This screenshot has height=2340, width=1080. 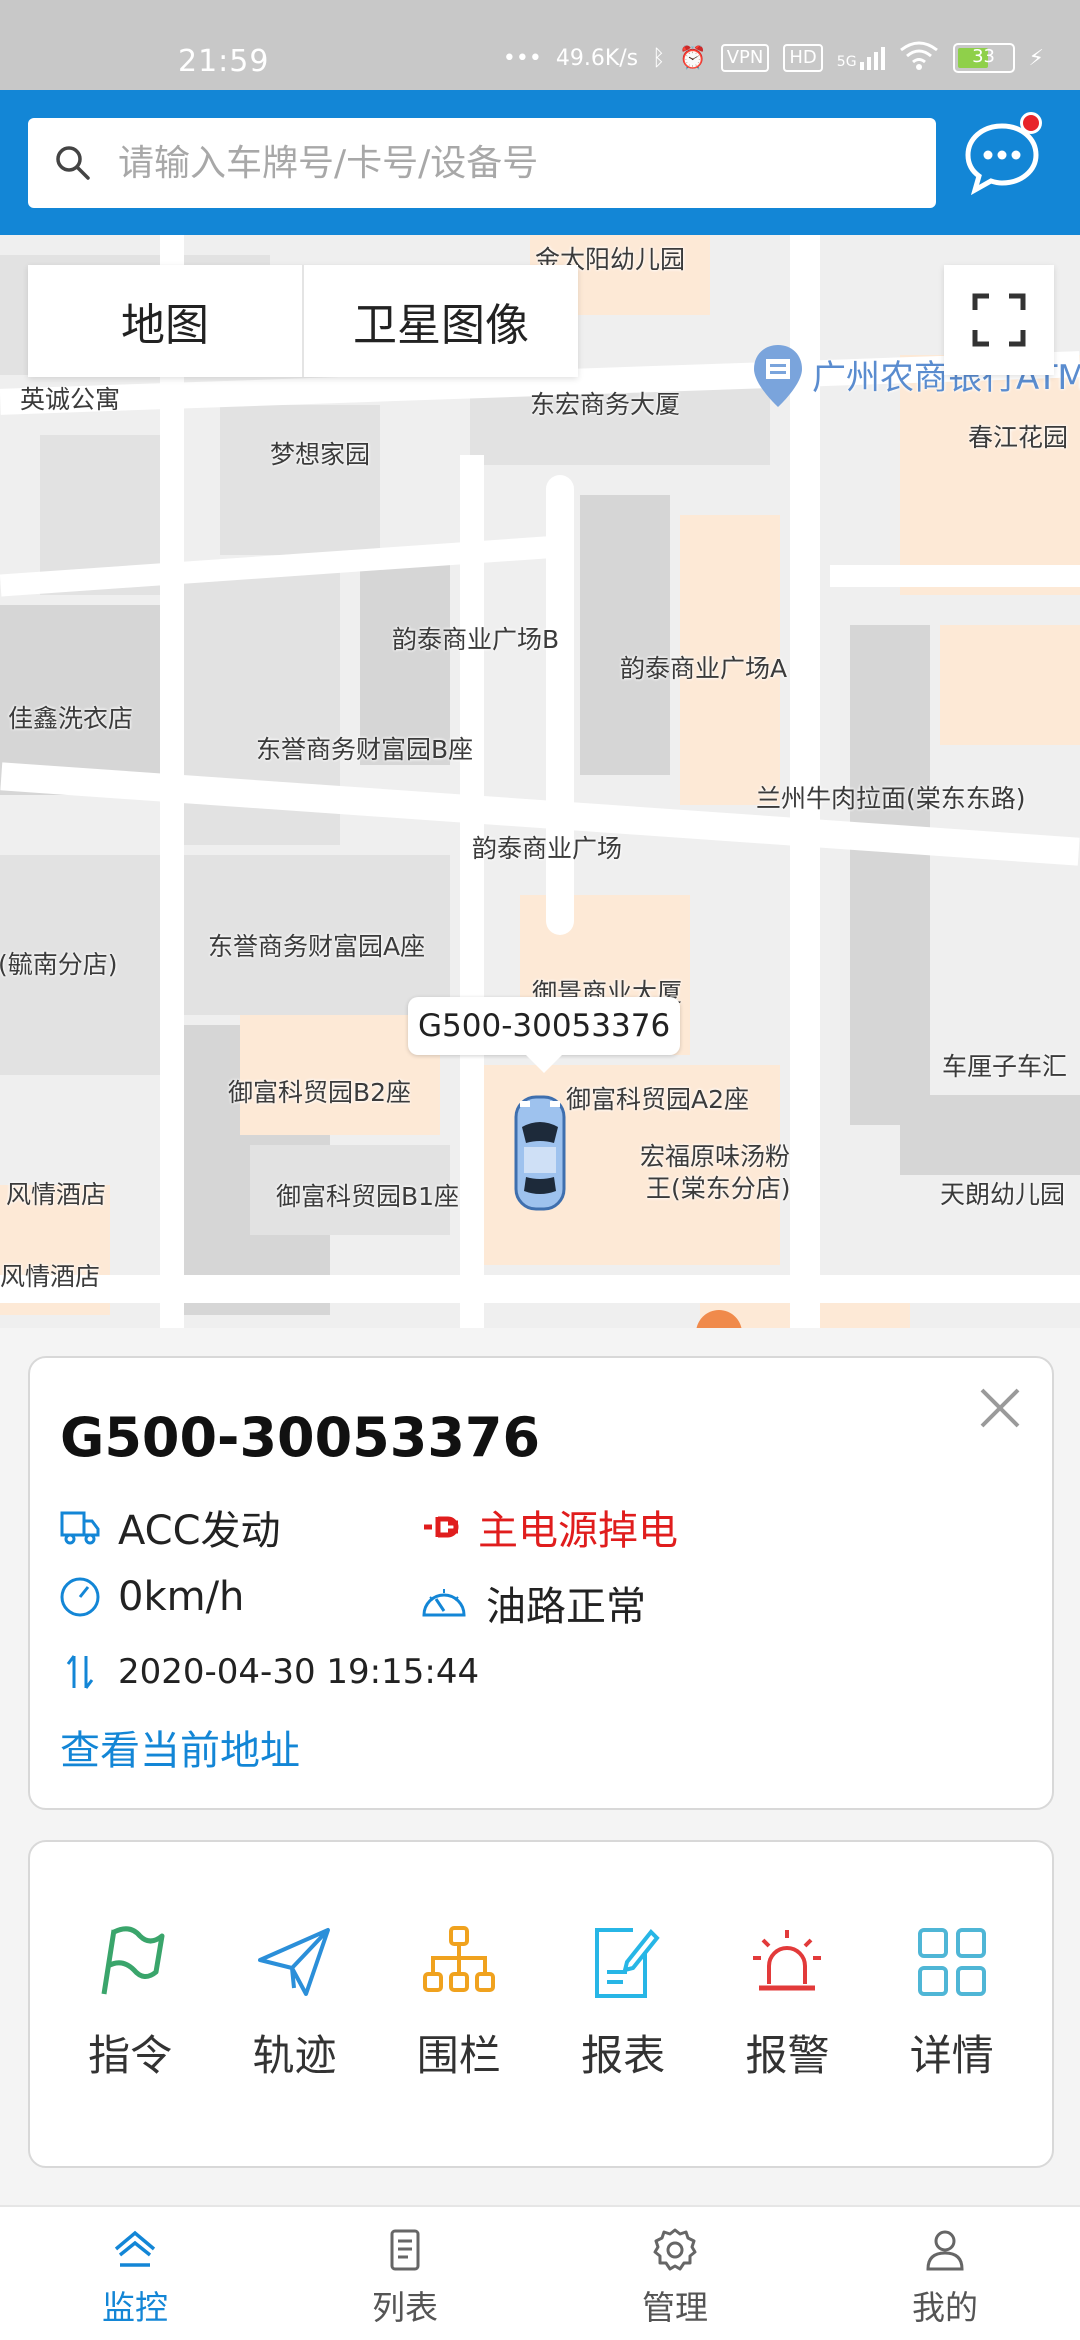 What do you see at coordinates (1031, 123) in the screenshot?
I see `unread-dot` at bounding box center [1031, 123].